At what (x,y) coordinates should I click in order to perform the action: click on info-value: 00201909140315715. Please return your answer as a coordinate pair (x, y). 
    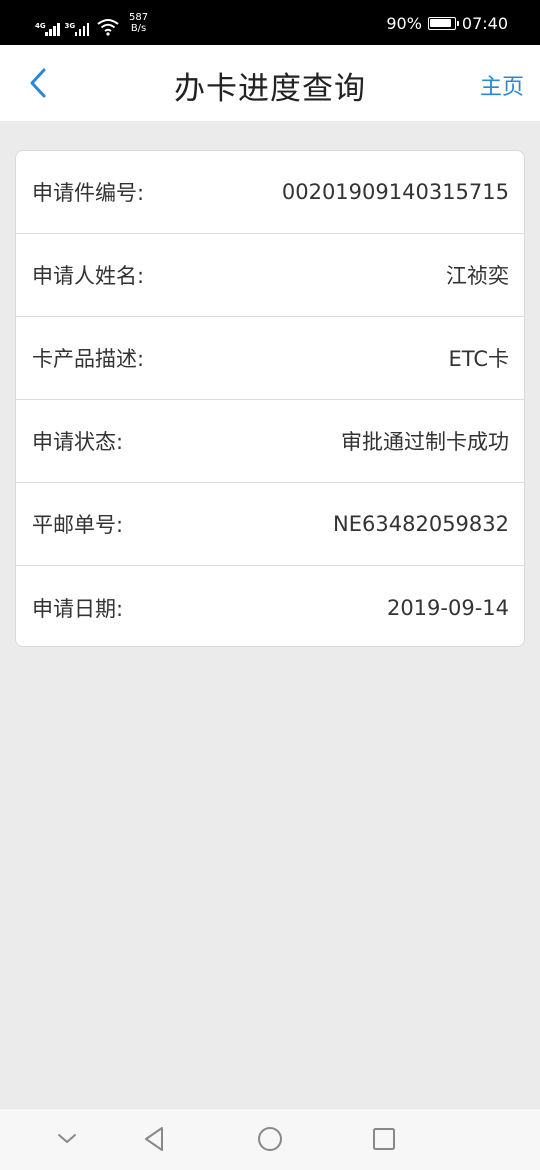
    Looking at the image, I should click on (395, 192).